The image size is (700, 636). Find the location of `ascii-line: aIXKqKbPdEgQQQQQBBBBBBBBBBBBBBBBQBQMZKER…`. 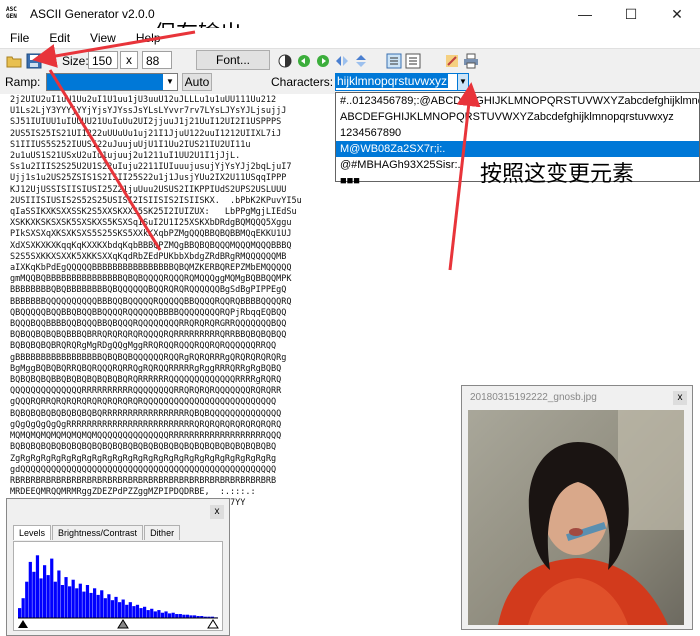

ascii-line: aIXKqKbPdEgQQQQQBBBBBBBBBBBBBBBBQBQMZKER… is located at coordinates (151, 268).